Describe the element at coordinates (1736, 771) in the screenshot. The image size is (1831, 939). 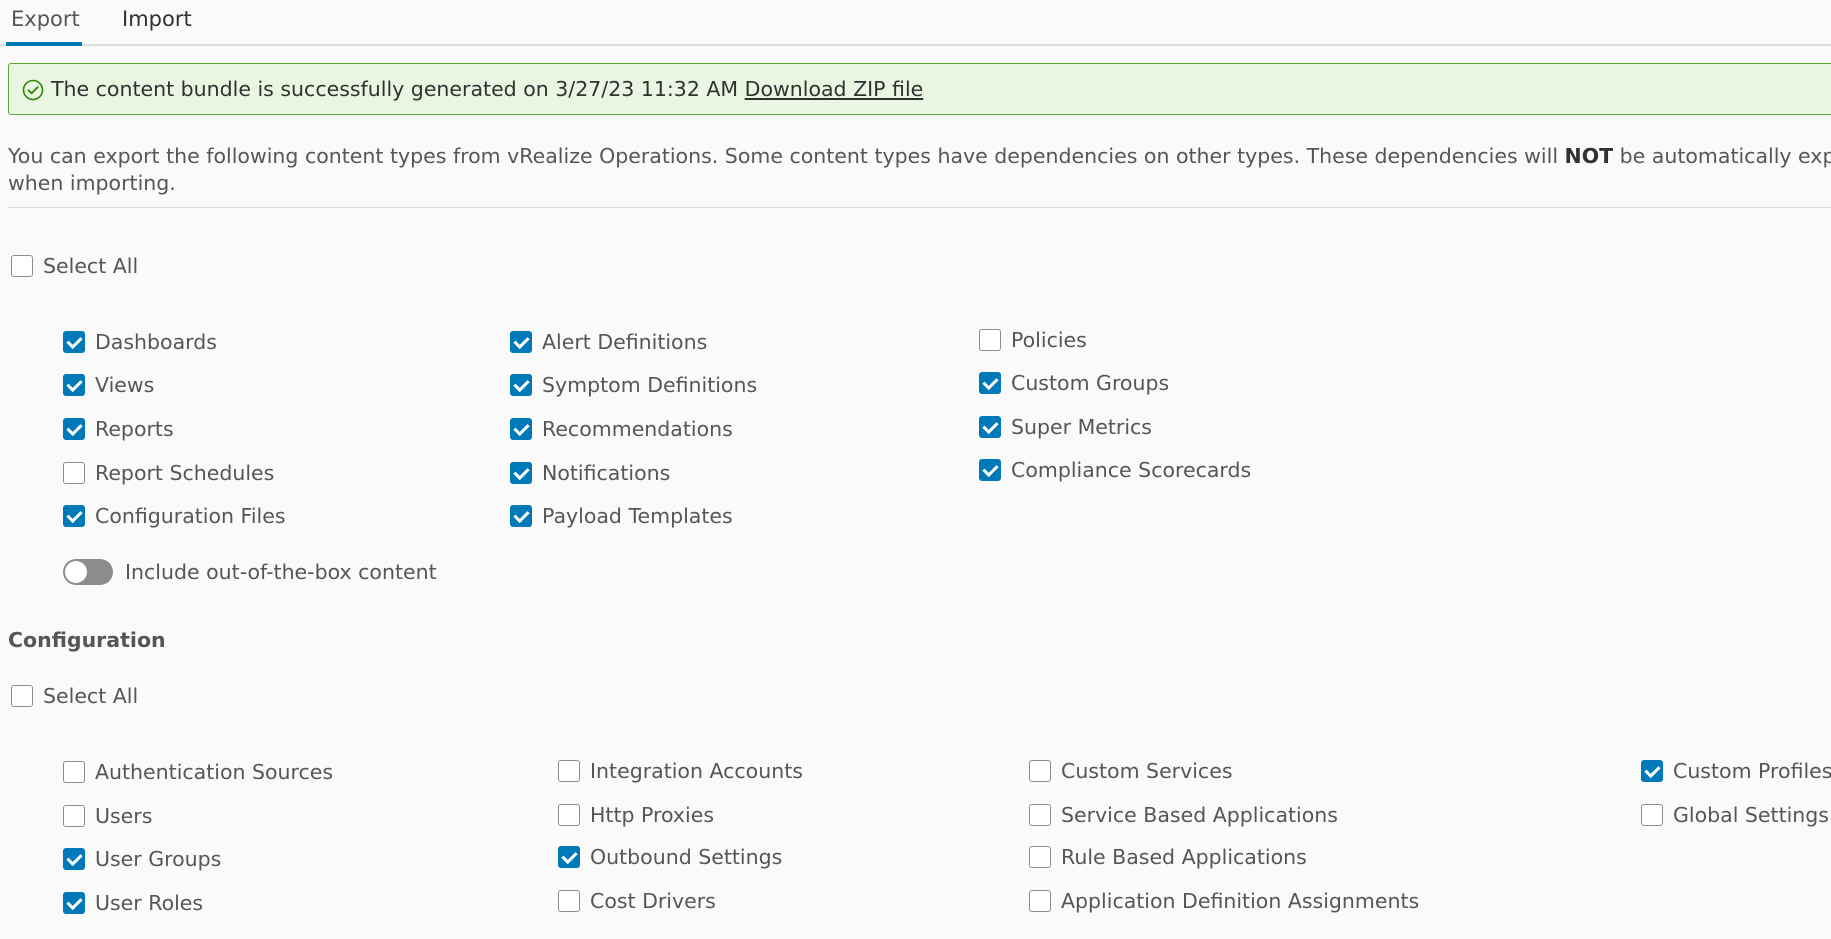
I see `checkbox-custom-profiles: Custom Profiles` at that location.